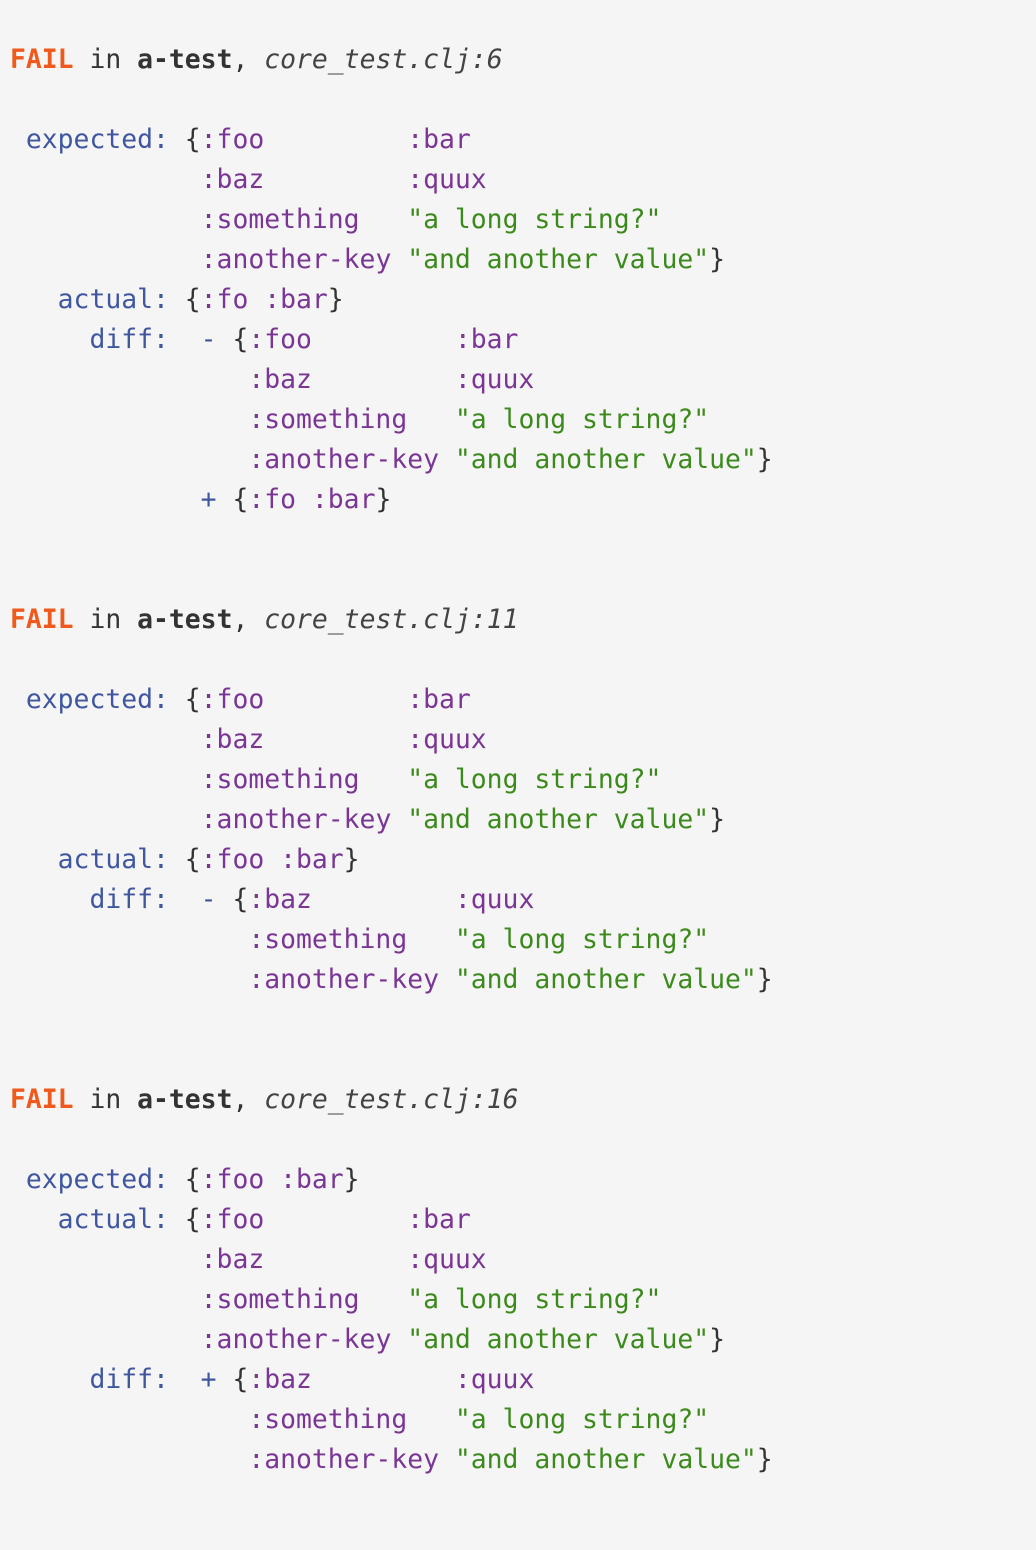 This screenshot has height=1550, width=1036. I want to click on report-line: diff: - {:baz :quux, so click(391, 900).